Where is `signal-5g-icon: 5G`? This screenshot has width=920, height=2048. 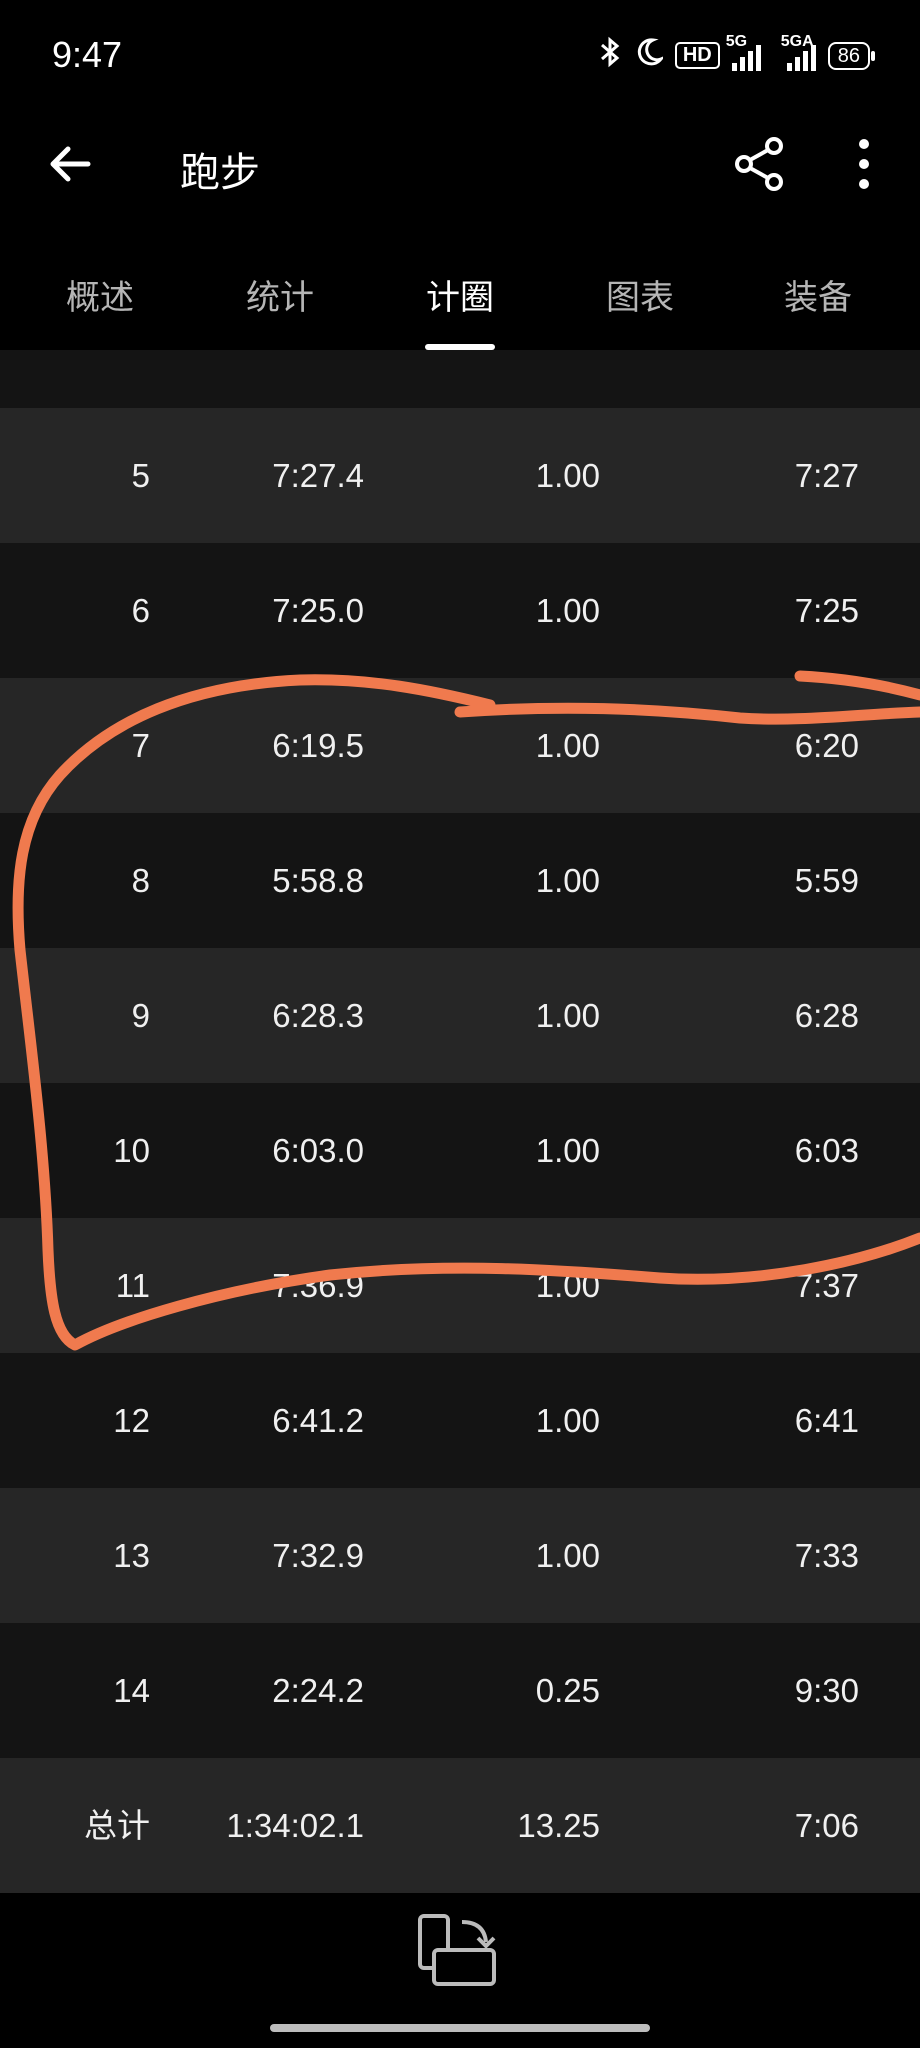
signal-5g-icon: 5G is located at coordinates (743, 52).